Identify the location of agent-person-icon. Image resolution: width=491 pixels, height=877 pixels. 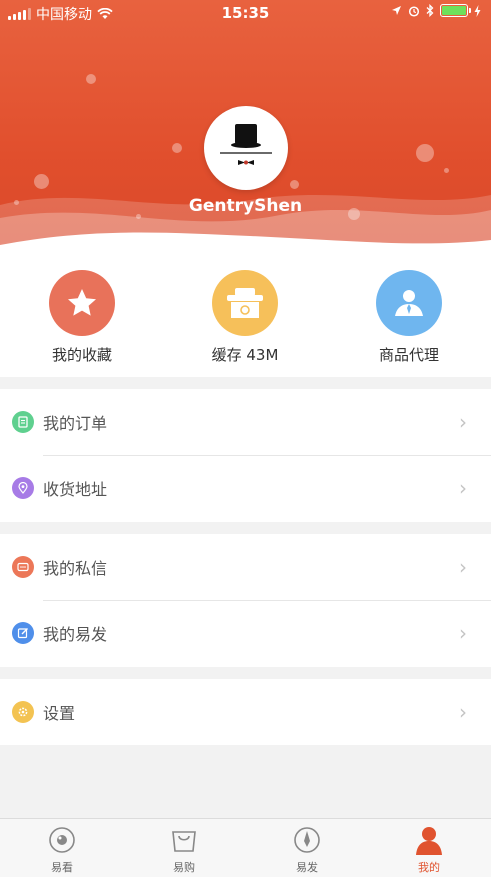
(409, 303).